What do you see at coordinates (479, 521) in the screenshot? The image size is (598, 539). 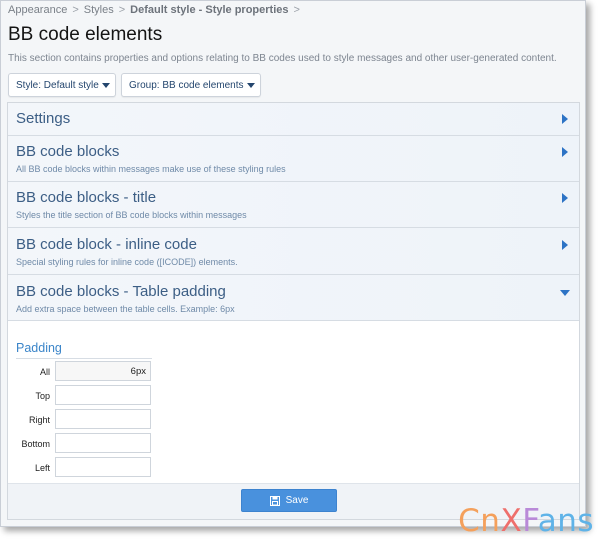 I see `watermark-part: Cn` at bounding box center [479, 521].